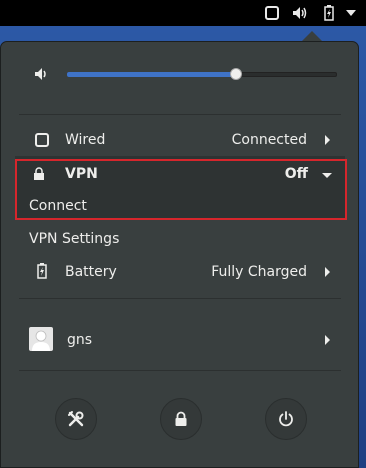  I want to click on speaker-icon, so click(42, 73).